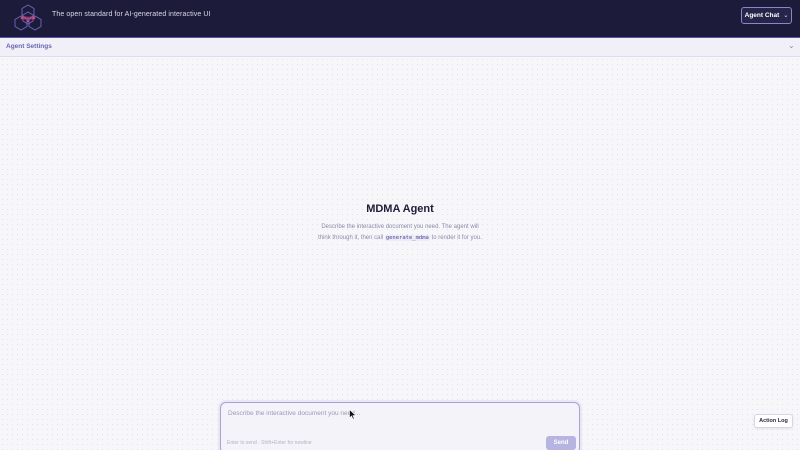 The height and width of the screenshot is (450, 800). I want to click on send-button: Send, so click(561, 443).